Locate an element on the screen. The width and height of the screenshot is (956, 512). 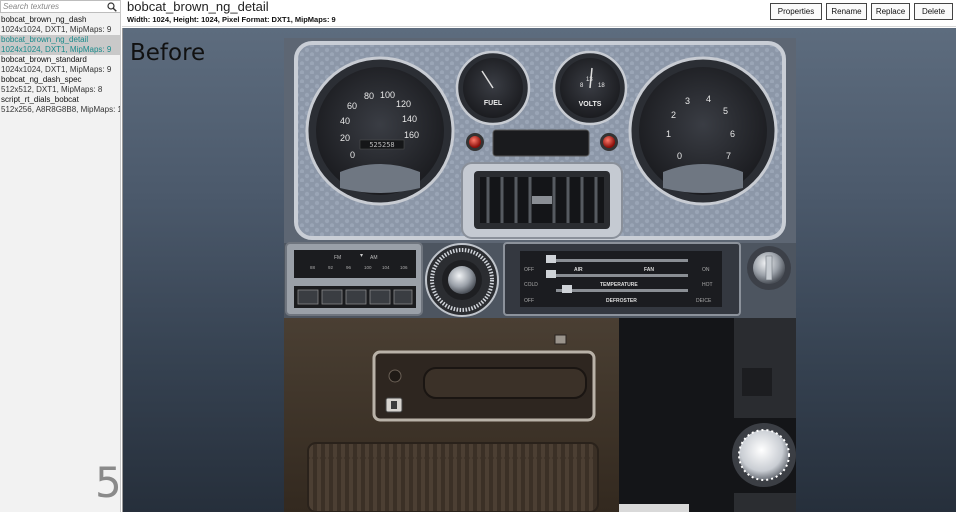
volts-label: VOLTS is located at coordinates (590, 104).